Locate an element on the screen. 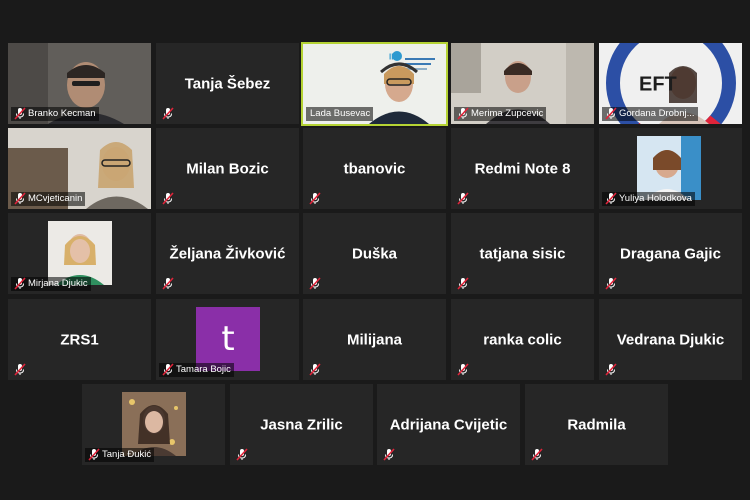  participant-name: tatjana sisic is located at coordinates (522, 253).